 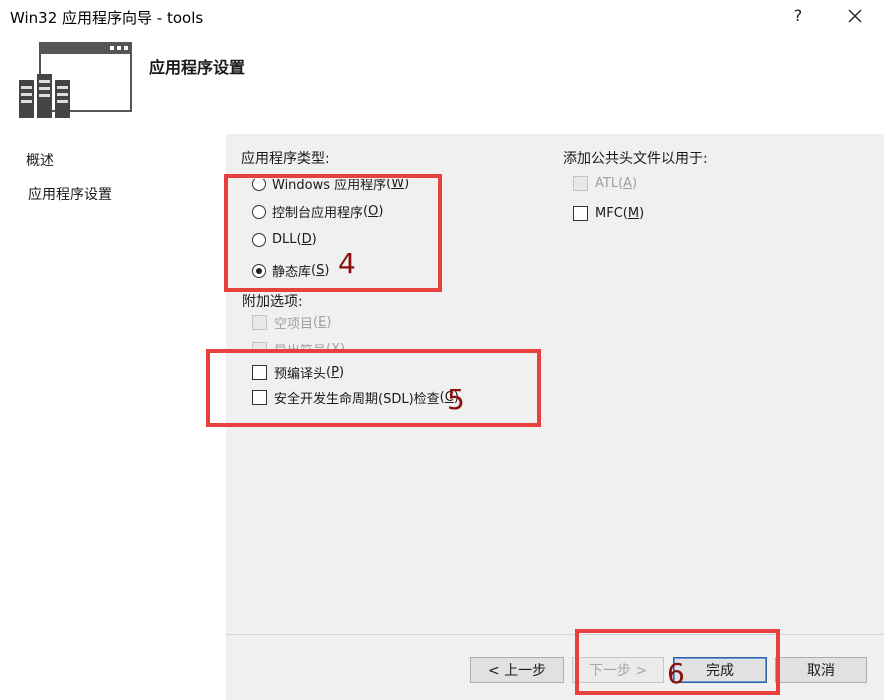 I want to click on radio-windows-app-label: Windows 应用程序, so click(x=329, y=185).